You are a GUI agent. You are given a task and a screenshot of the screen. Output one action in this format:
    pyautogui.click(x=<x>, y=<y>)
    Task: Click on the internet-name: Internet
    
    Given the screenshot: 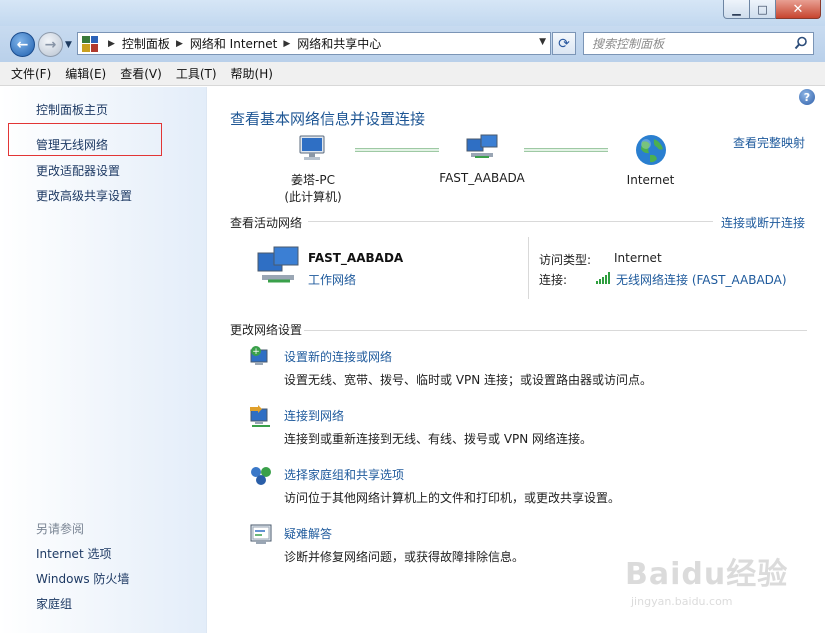 What is the action you would take?
    pyautogui.click(x=650, y=180)
    